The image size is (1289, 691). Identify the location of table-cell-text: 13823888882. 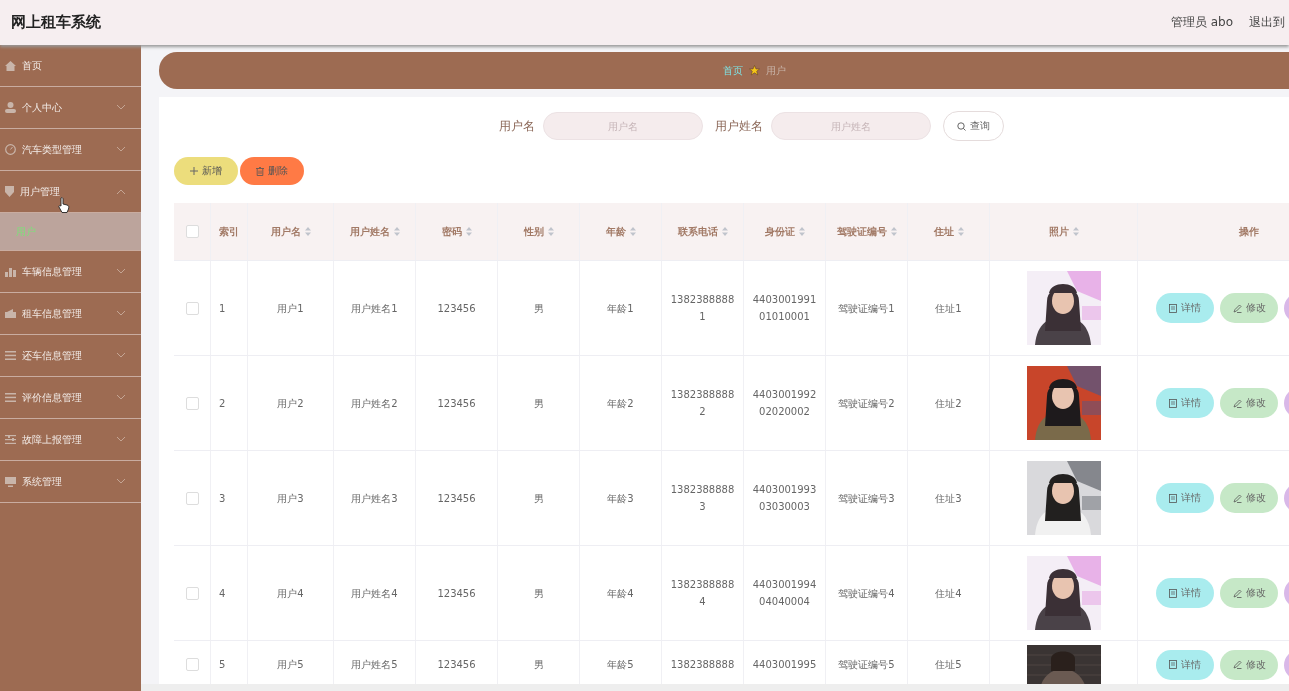
(702, 403).